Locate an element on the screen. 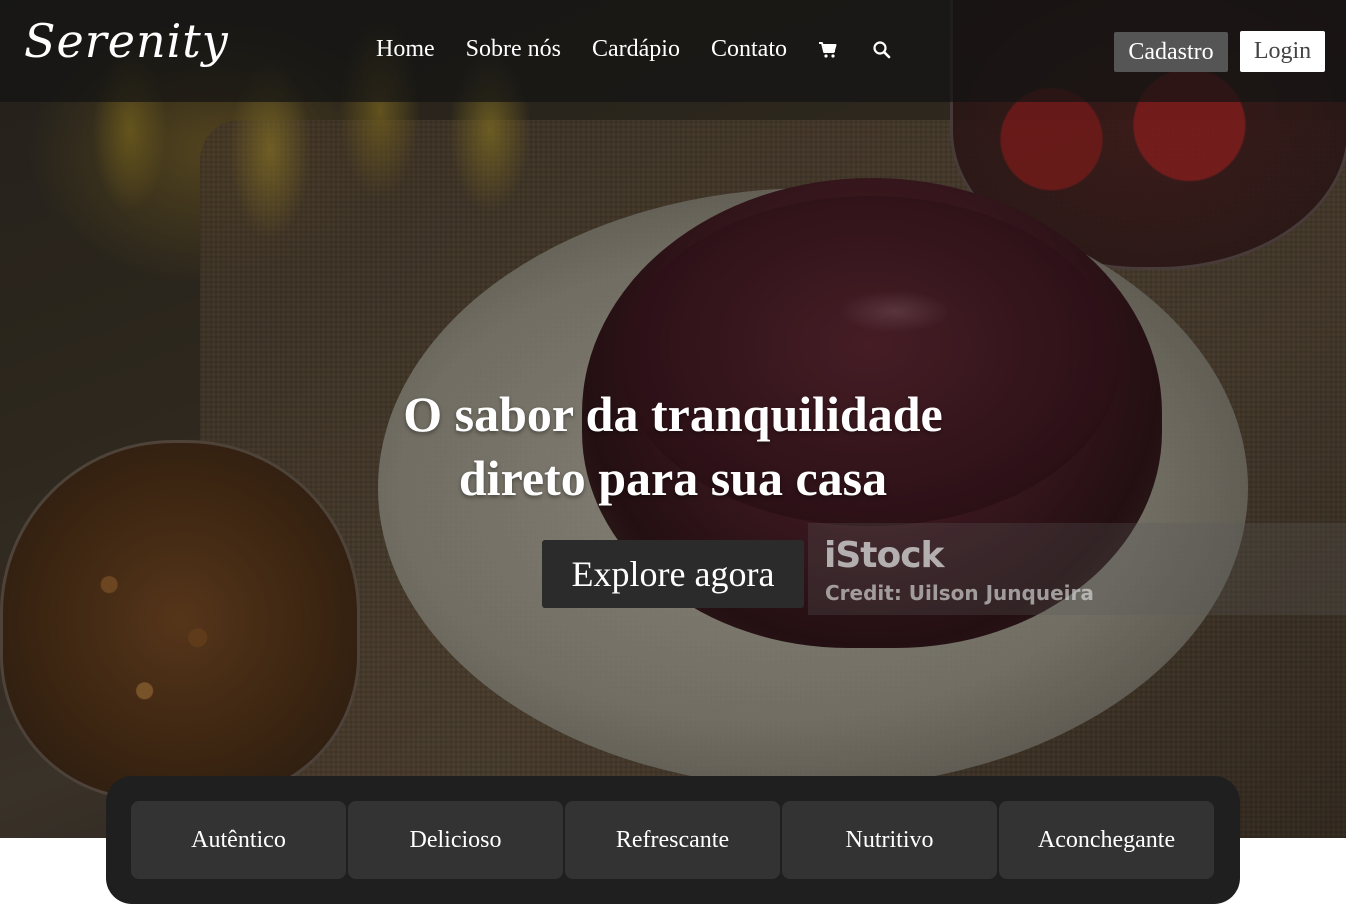 This screenshot has height=912, width=1346. nav-link-sobre: Sobre nós is located at coordinates (513, 49).